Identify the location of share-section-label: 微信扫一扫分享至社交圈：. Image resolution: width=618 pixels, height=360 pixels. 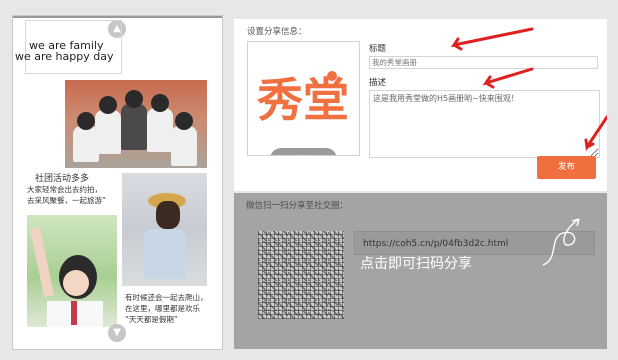
(297, 206).